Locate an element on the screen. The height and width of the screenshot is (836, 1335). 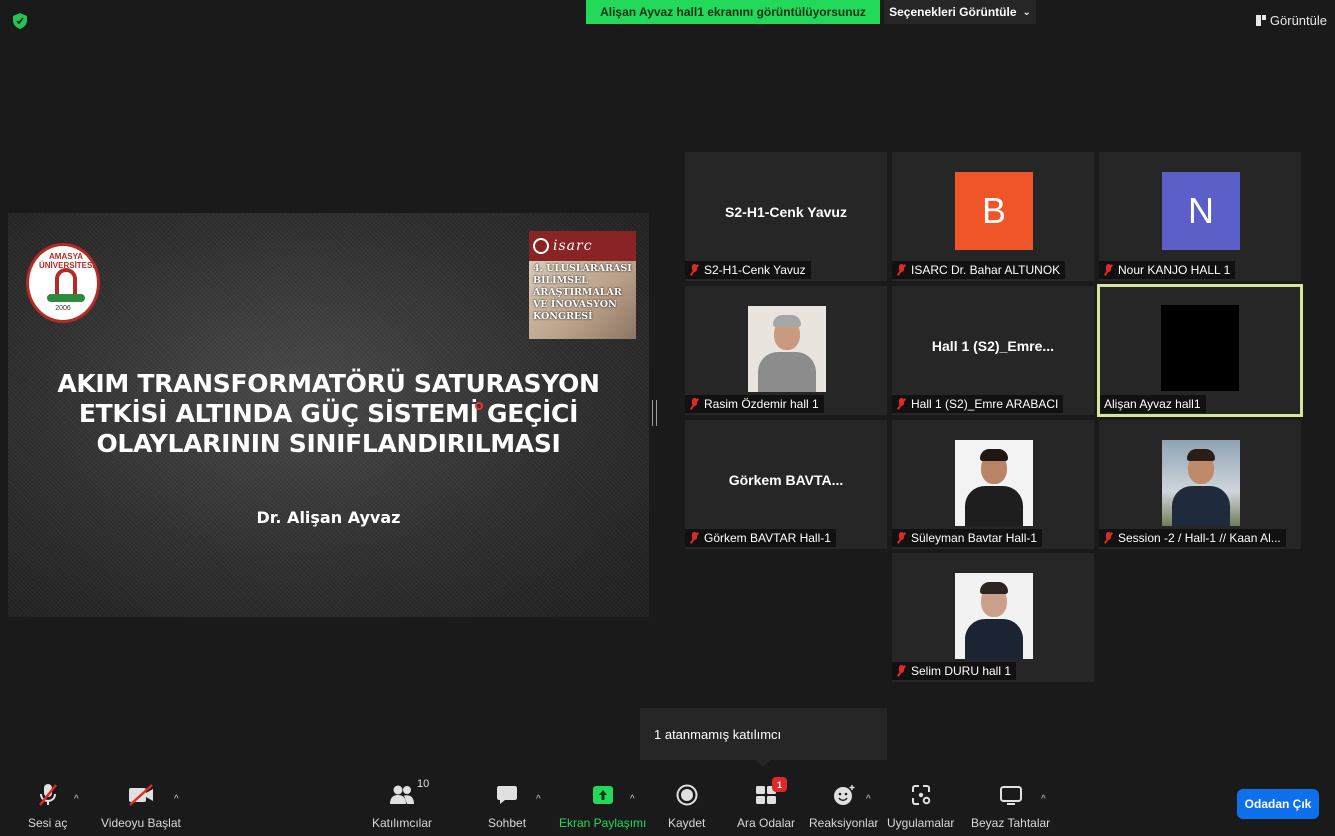
participant-name: S2-H1-Cenk Yavuz is located at coordinates (755, 270).